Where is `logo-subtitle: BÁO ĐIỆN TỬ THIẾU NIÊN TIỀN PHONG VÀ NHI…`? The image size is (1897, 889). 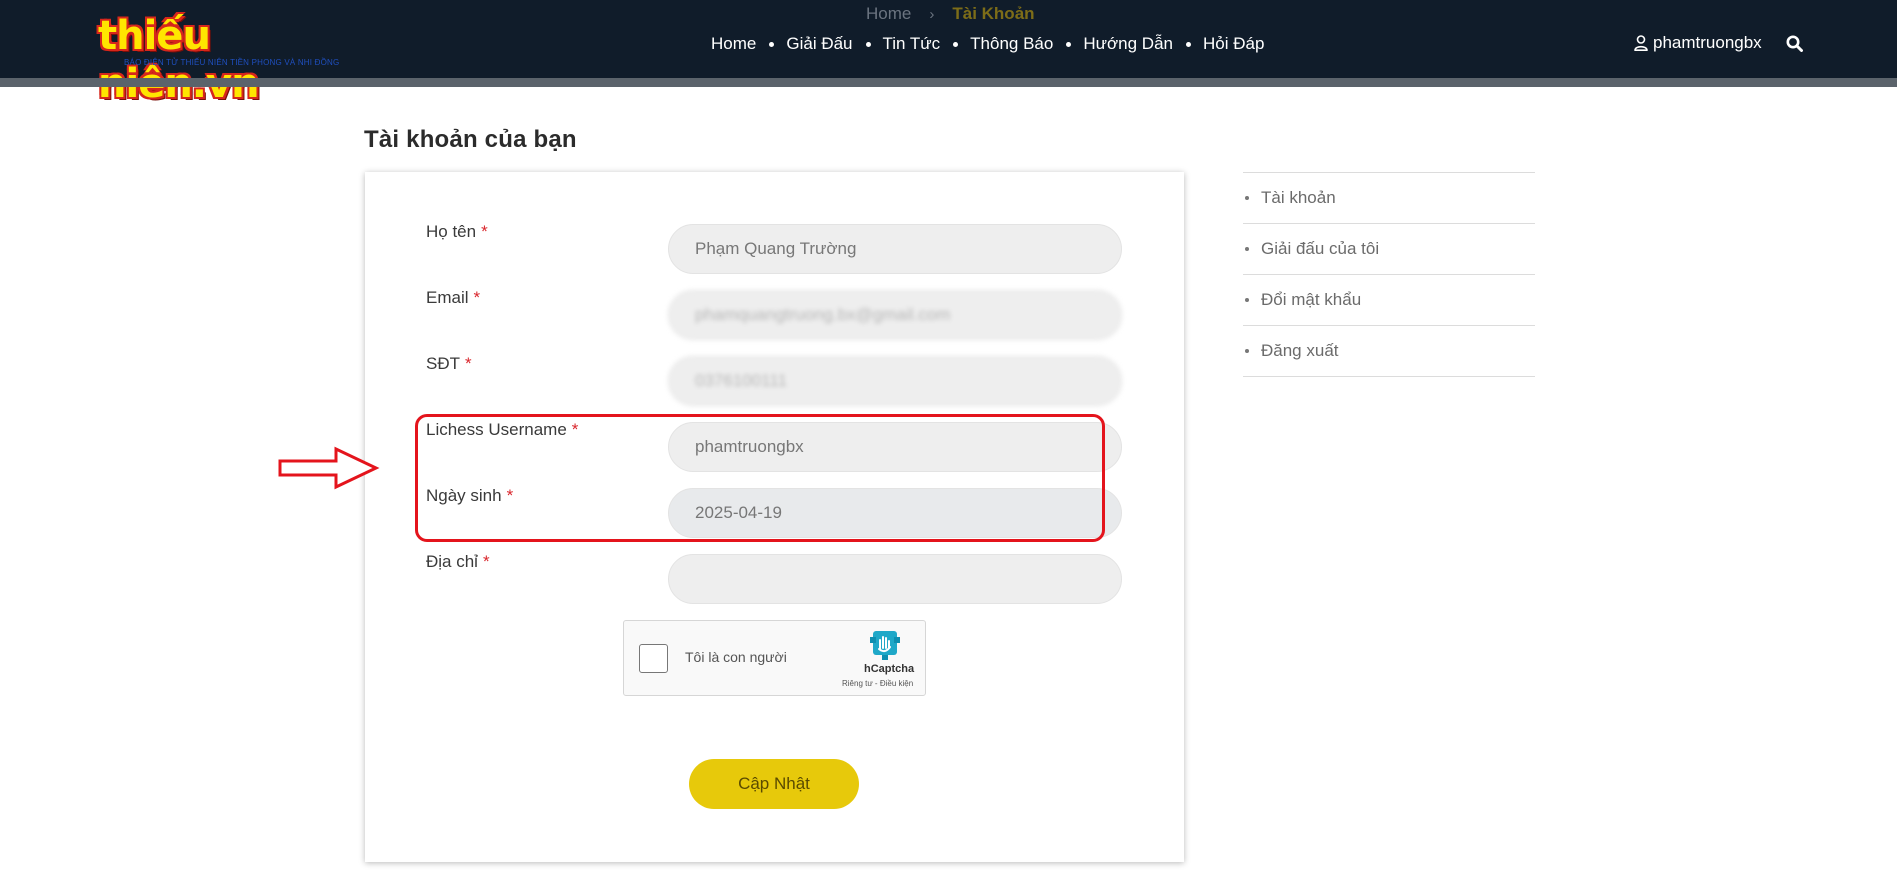 logo-subtitle: BÁO ĐIỆN TỬ THIẾU NIÊN TIỀN PHONG VÀ NHI… is located at coordinates (232, 62).